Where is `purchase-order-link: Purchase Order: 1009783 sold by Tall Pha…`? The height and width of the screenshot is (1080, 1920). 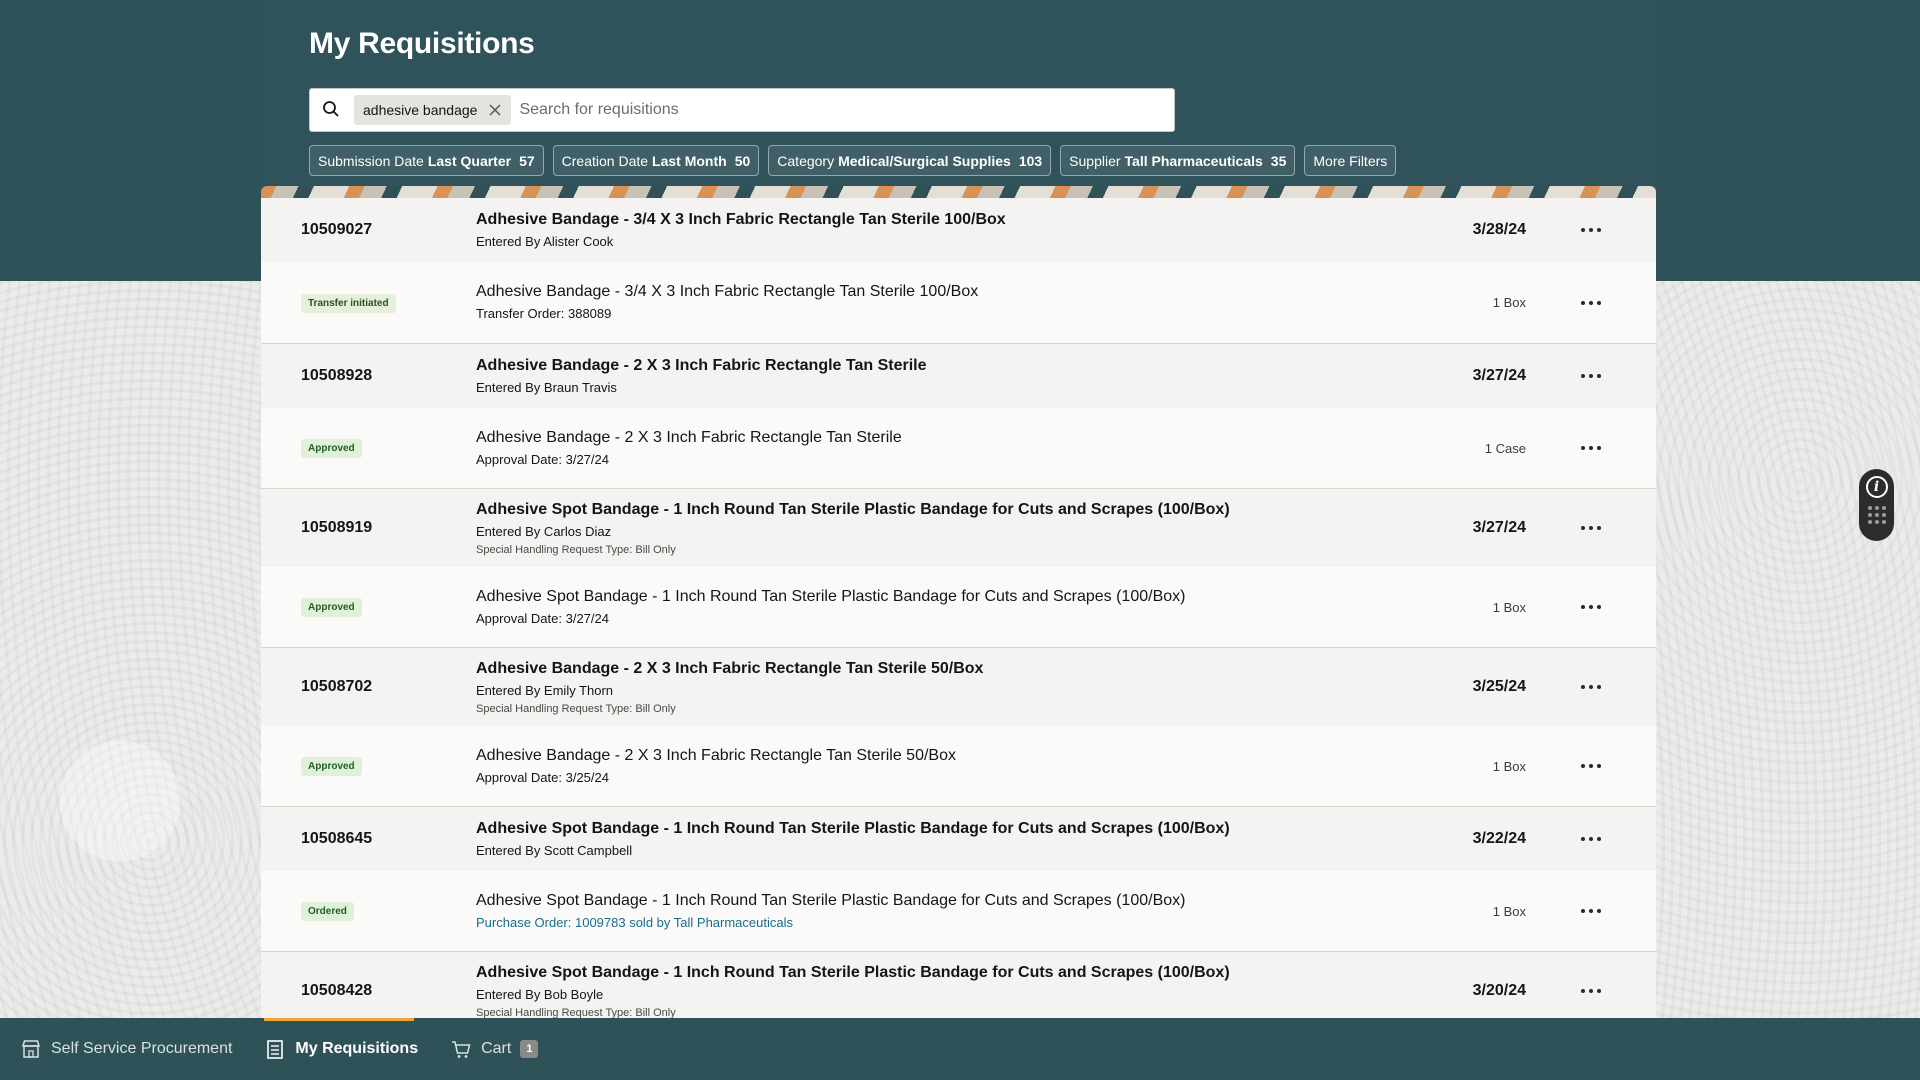
purchase-order-link: Purchase Order: 1009783 sold by Tall Pha… is located at coordinates (936, 923).